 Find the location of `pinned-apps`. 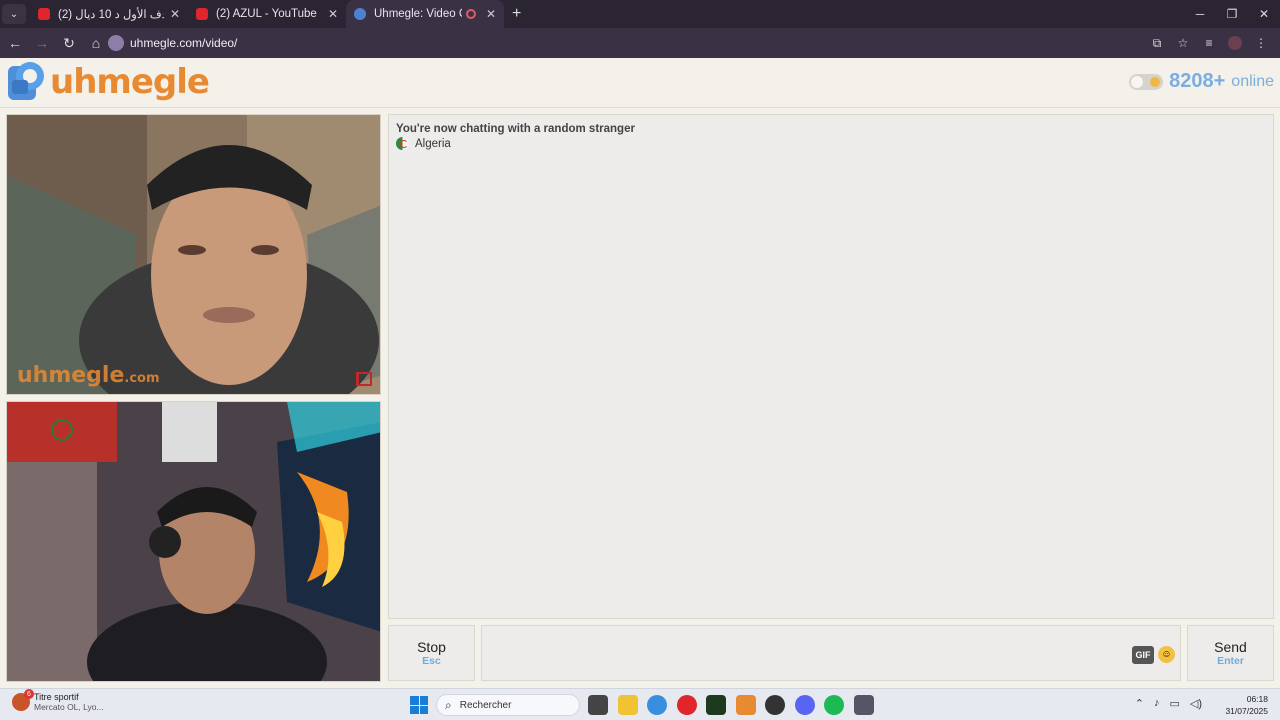

pinned-apps is located at coordinates (735, 705).